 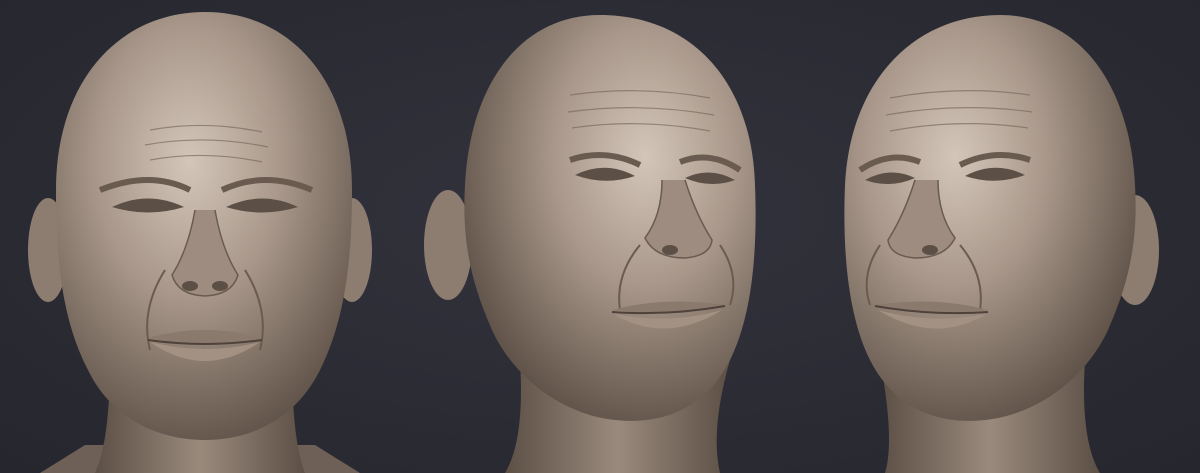 What do you see at coordinates (190, 286) in the screenshot?
I see `left-nostril-shape` at bounding box center [190, 286].